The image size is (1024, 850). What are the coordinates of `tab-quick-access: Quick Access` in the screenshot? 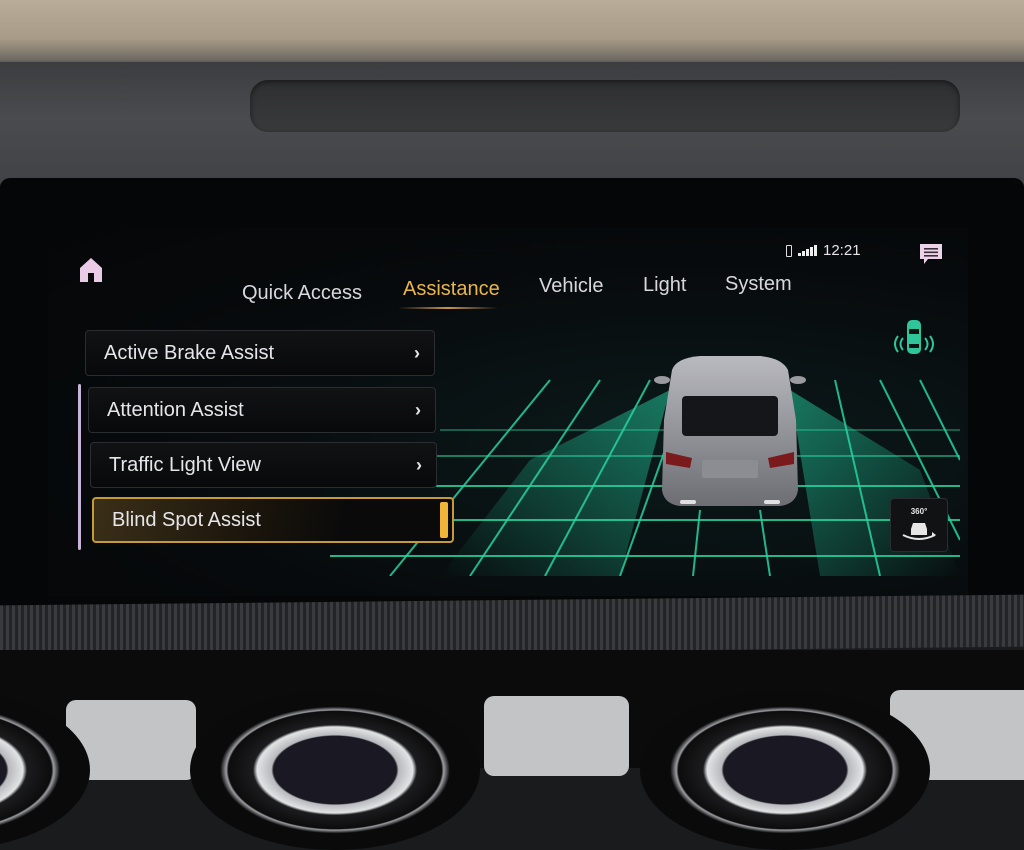 It's located at (302, 293).